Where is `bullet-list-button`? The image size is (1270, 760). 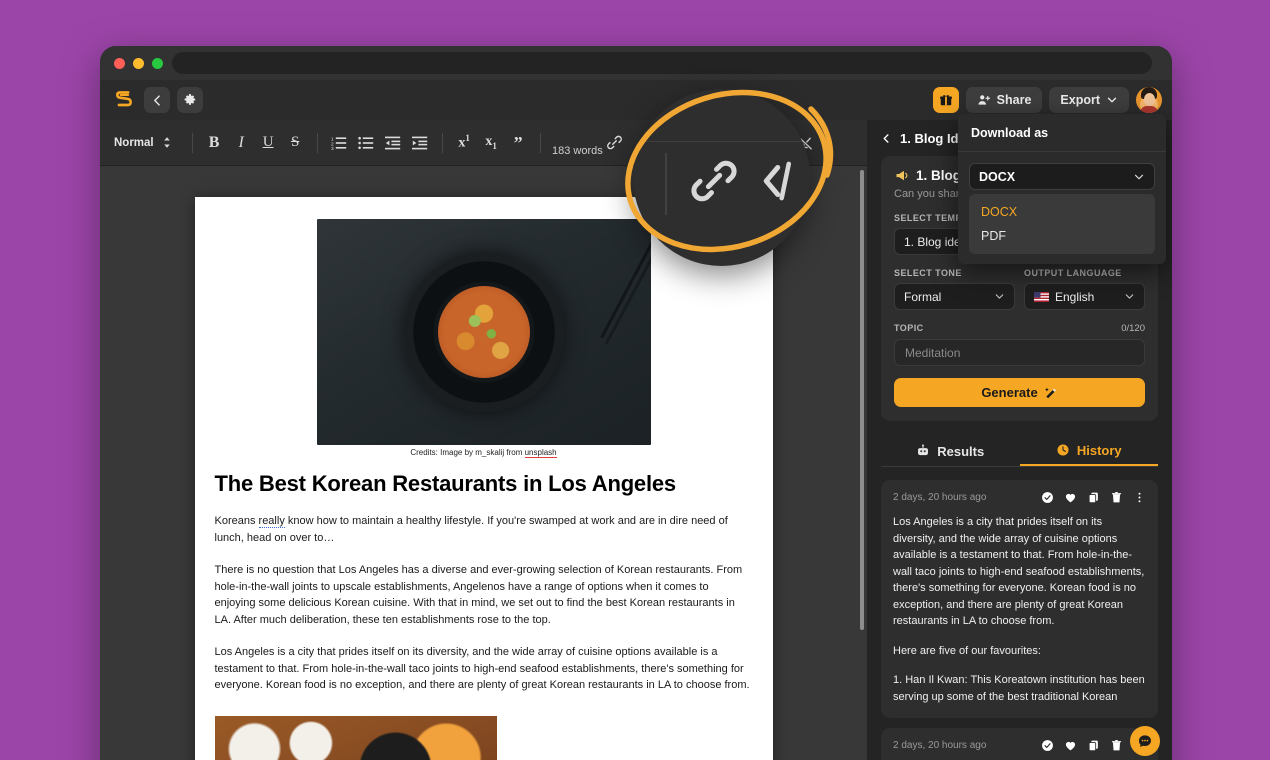 bullet-list-button is located at coordinates (366, 142).